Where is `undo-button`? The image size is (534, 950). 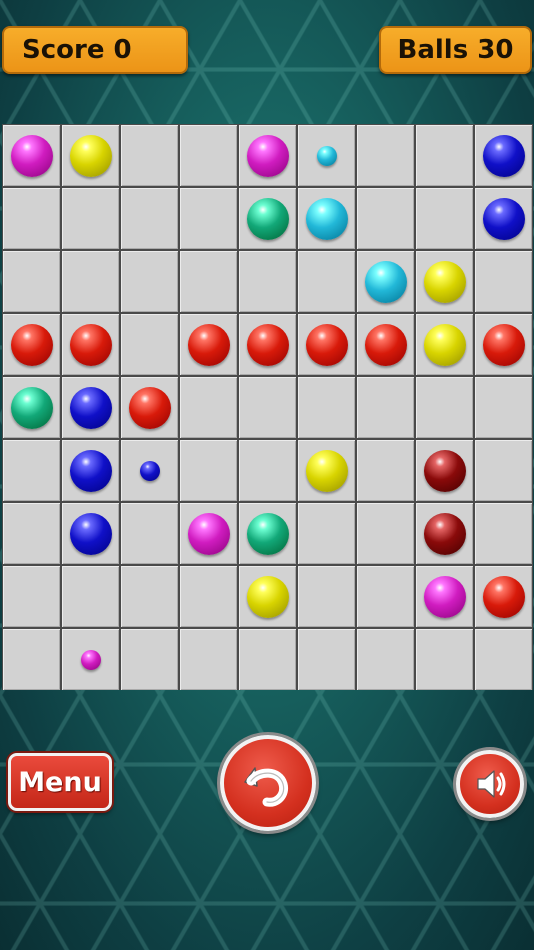 undo-button is located at coordinates (268, 783).